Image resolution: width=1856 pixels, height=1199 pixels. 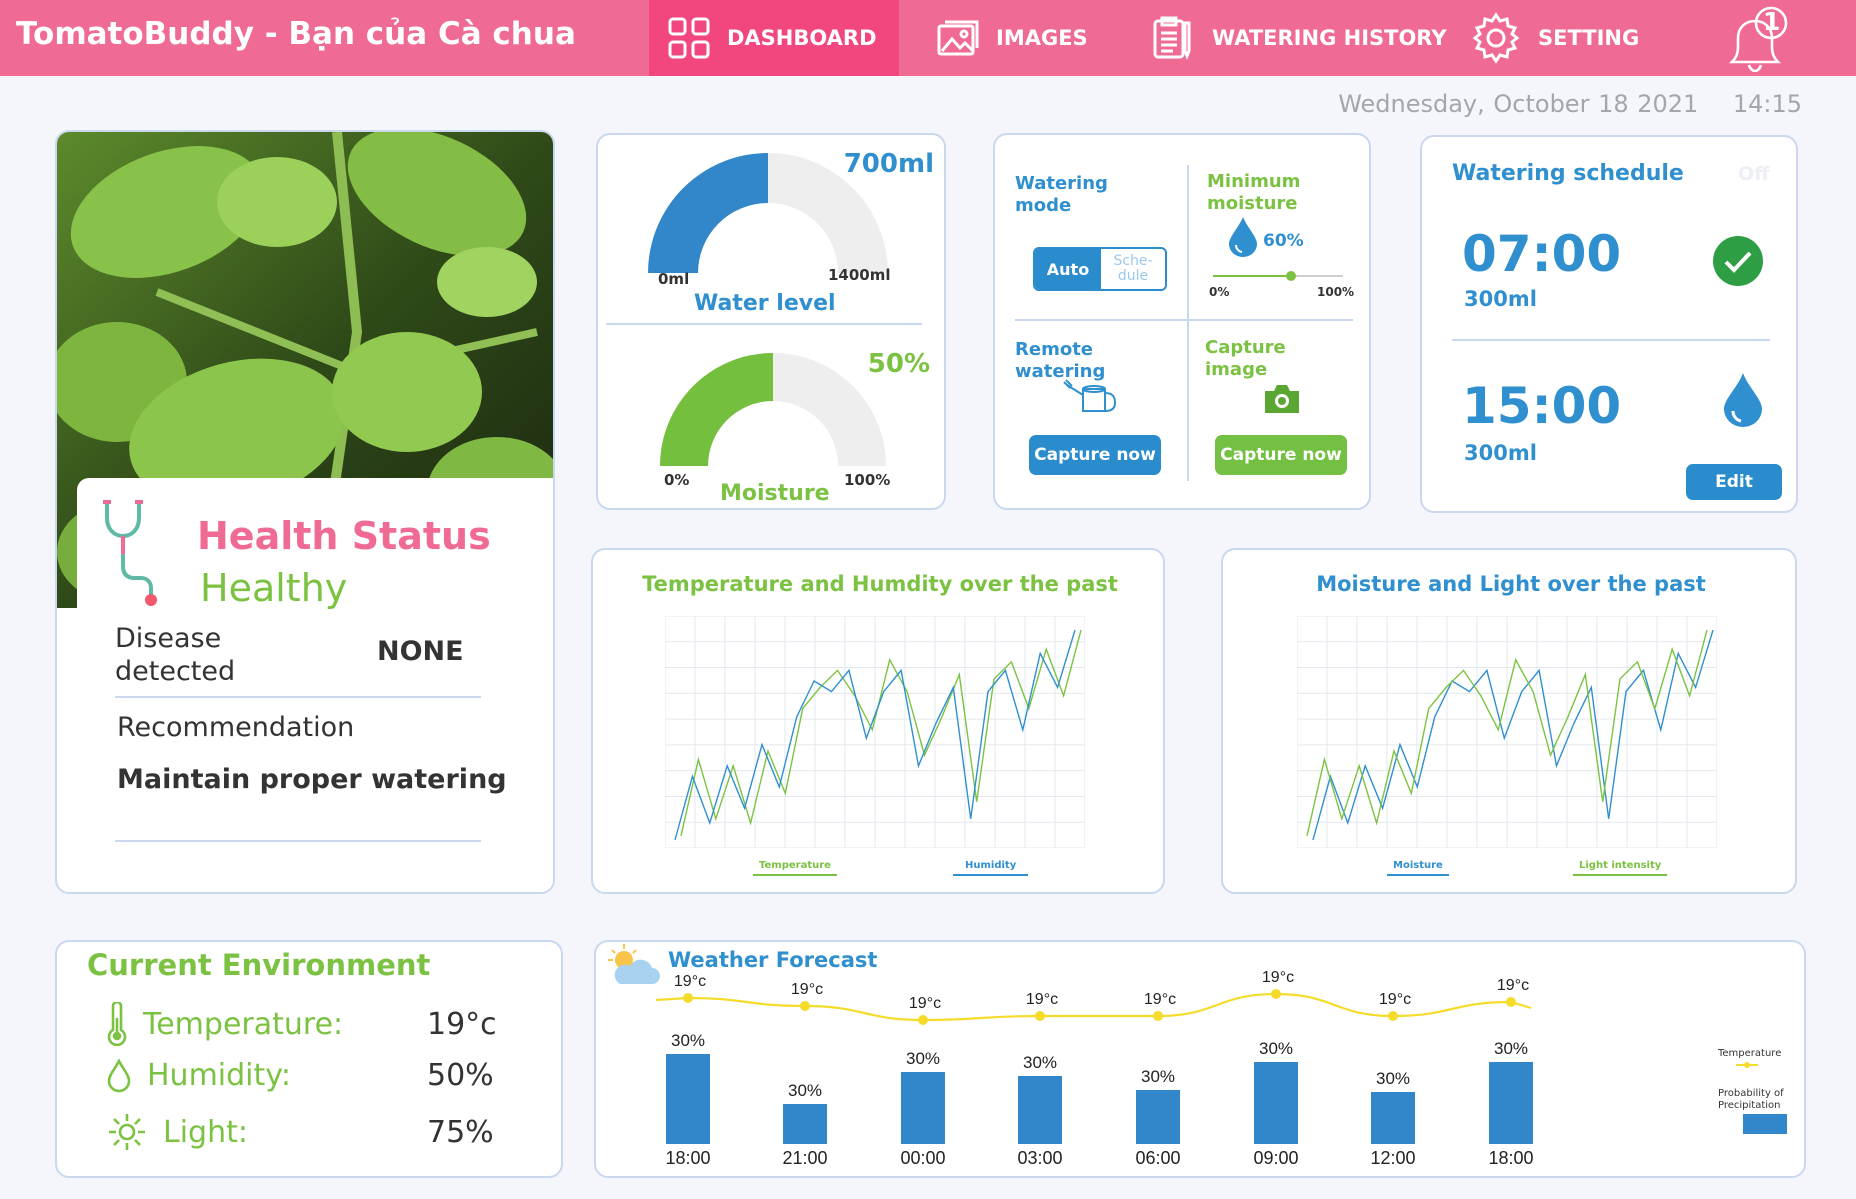 What do you see at coordinates (1734, 482) in the screenshot?
I see `edit-schedule-button: Edit` at bounding box center [1734, 482].